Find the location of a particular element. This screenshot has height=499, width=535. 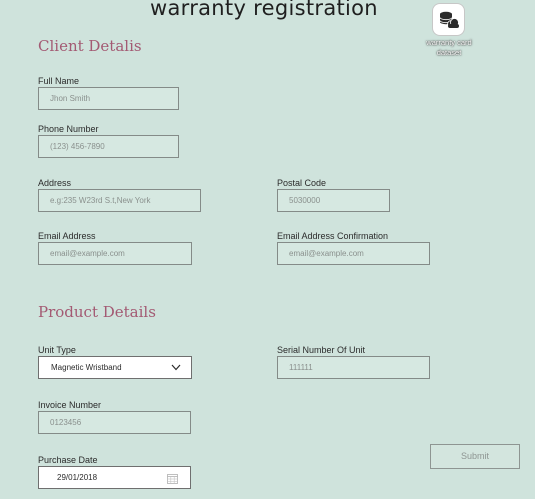

product-details-heading: Product Details is located at coordinates (97, 312).